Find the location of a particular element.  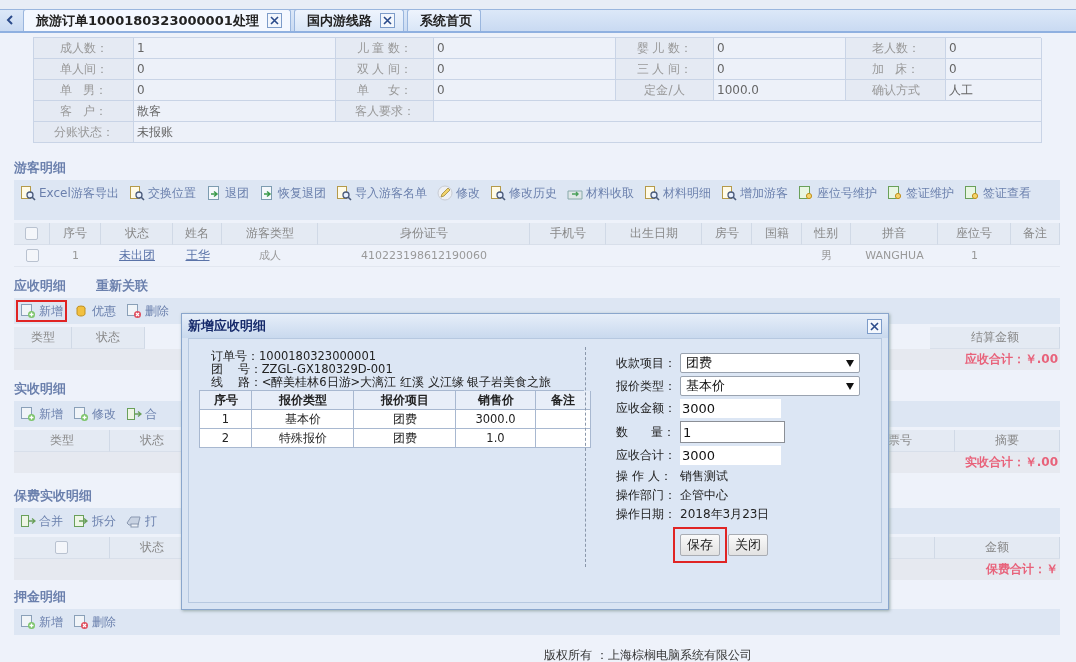

close-button is located at coordinates (874, 326).